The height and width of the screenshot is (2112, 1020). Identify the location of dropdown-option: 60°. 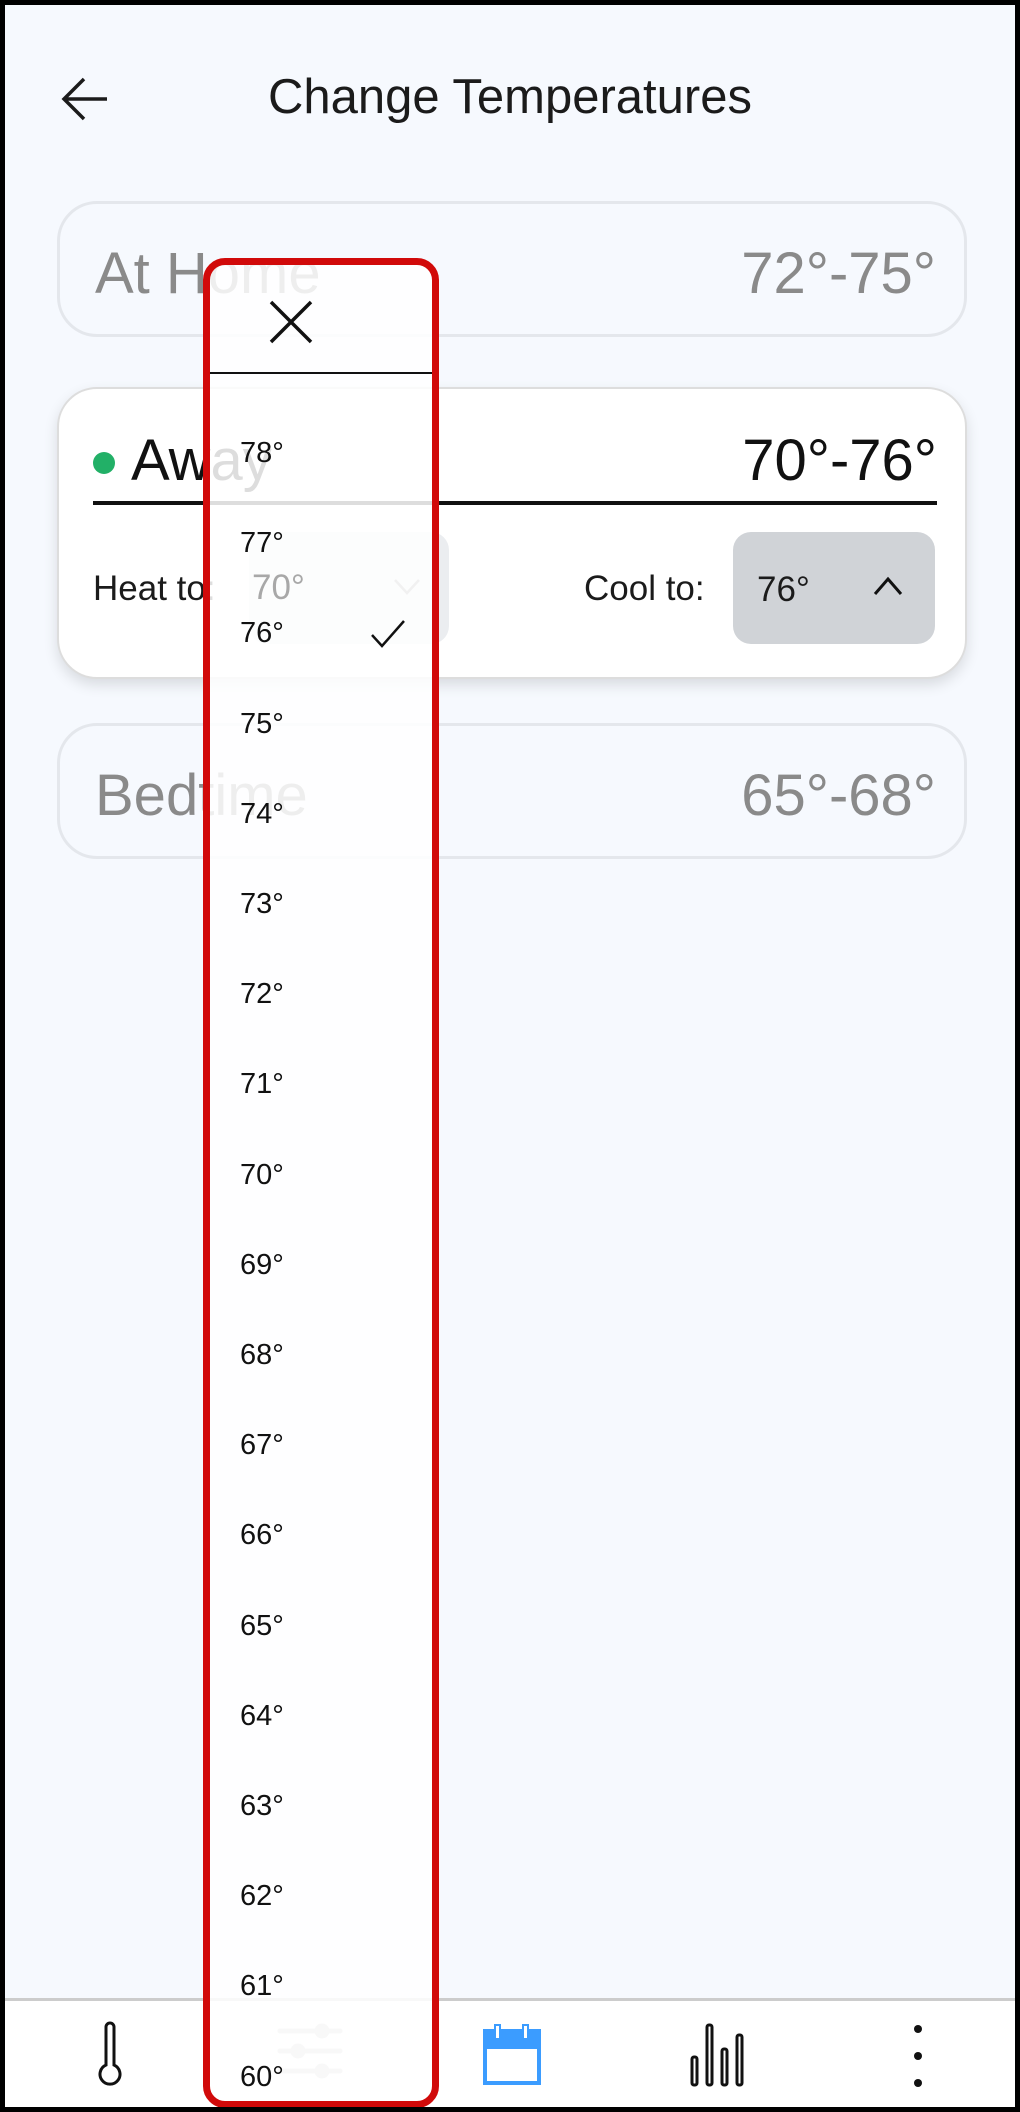
(262, 2077).